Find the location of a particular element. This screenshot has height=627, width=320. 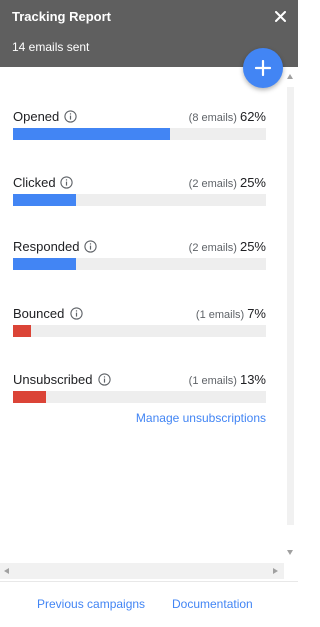

vertical-scrollbar is located at coordinates (291, 315).